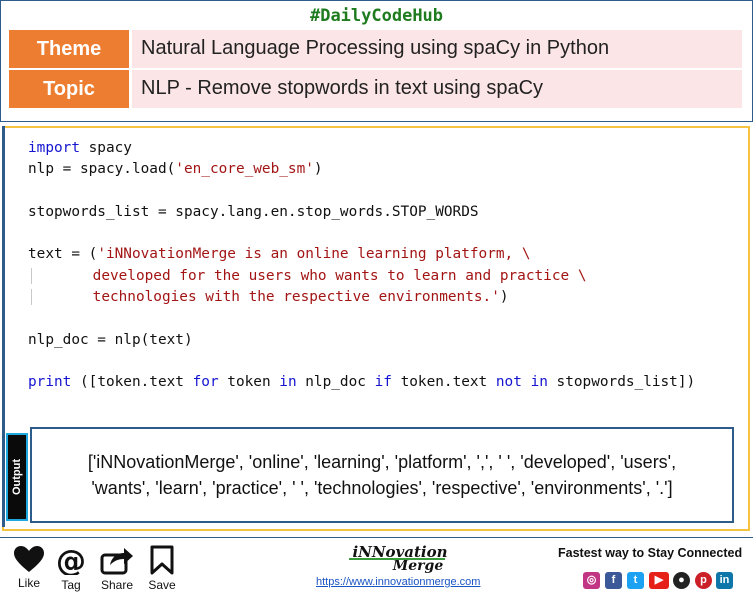  I want to click on github-icon: ●, so click(681, 580).